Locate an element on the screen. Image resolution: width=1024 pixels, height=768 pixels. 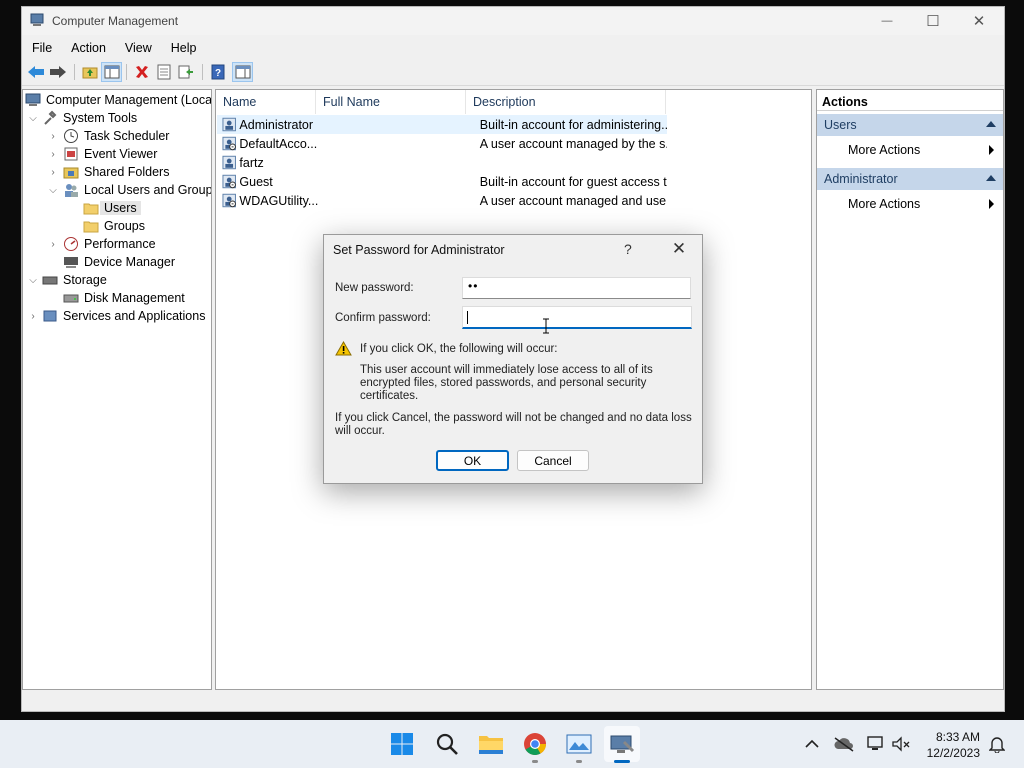
help-icon: ? is located at coordinates (628, 249).